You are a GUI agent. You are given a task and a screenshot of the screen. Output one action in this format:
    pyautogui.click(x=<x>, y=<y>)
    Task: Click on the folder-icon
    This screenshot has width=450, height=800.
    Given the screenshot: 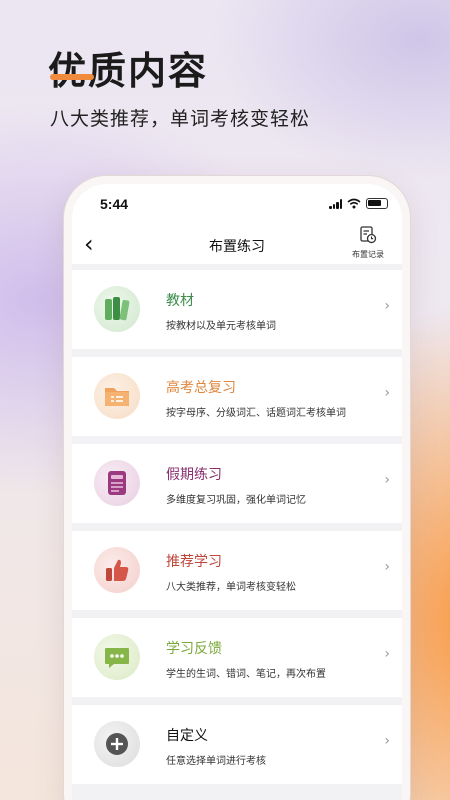 What is the action you would take?
    pyautogui.click(x=117, y=396)
    